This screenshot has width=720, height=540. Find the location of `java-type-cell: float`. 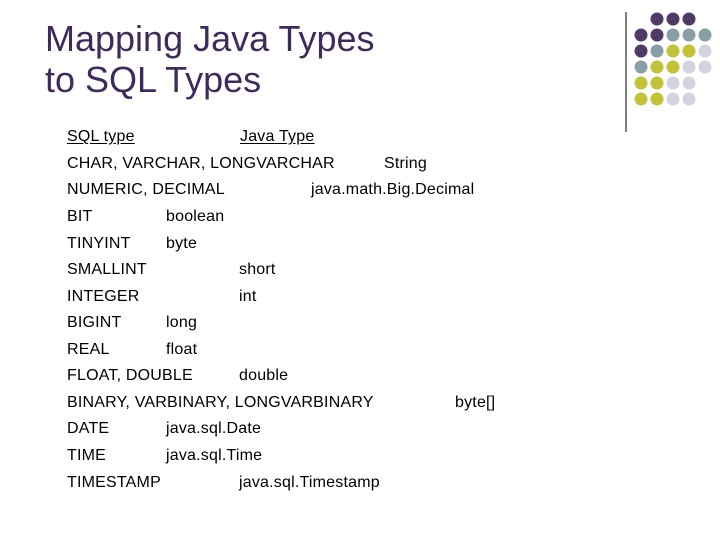

java-type-cell: float is located at coordinates (182, 349).